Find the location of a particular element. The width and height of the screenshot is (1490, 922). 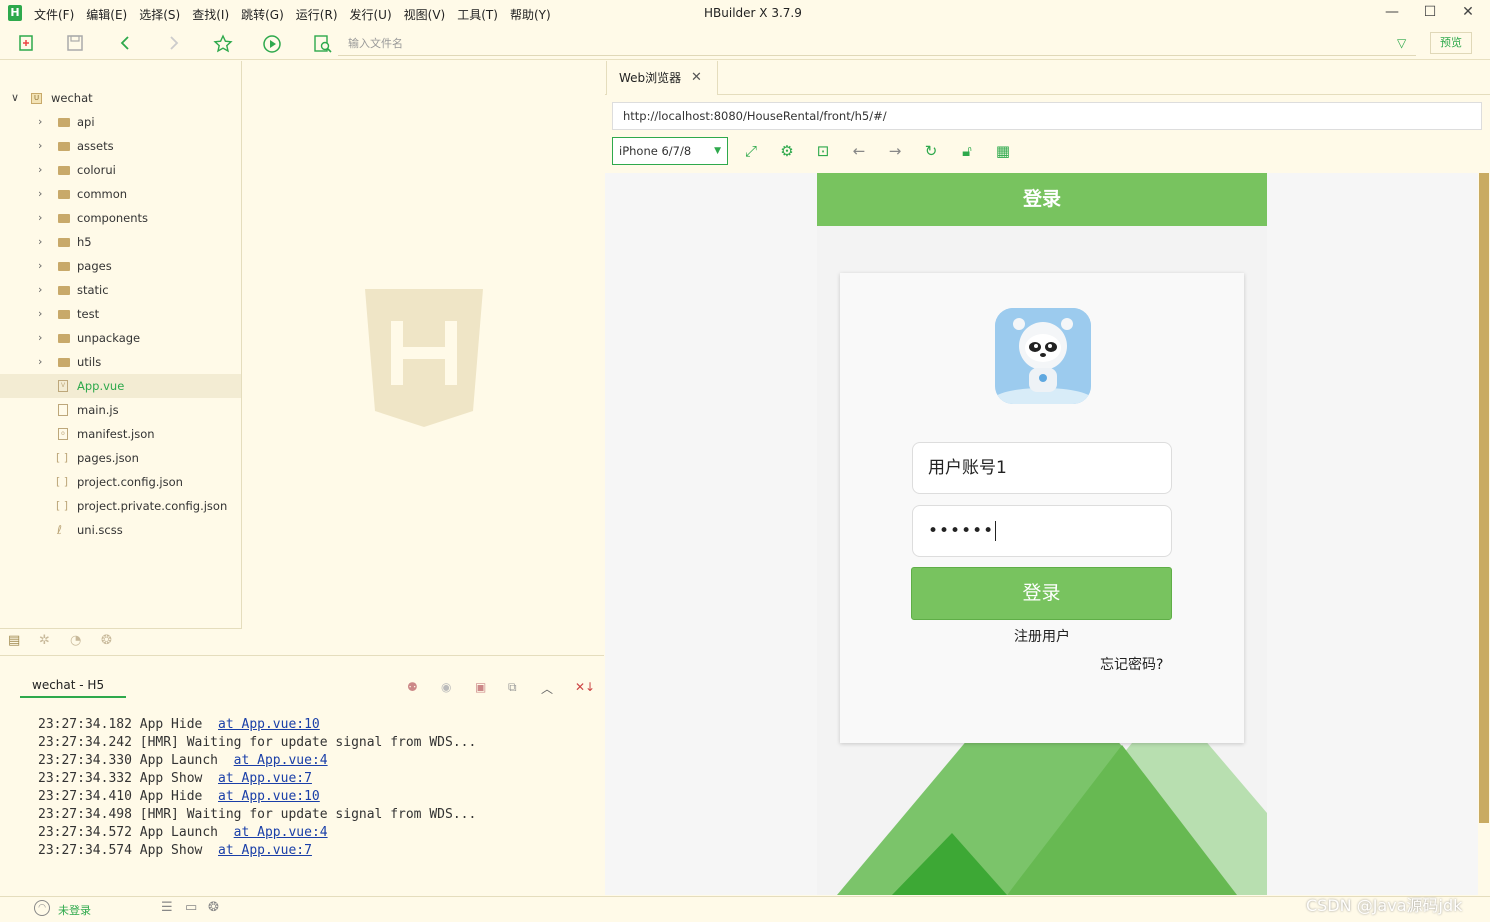

settings-icon: ⚙ is located at coordinates (787, 151).